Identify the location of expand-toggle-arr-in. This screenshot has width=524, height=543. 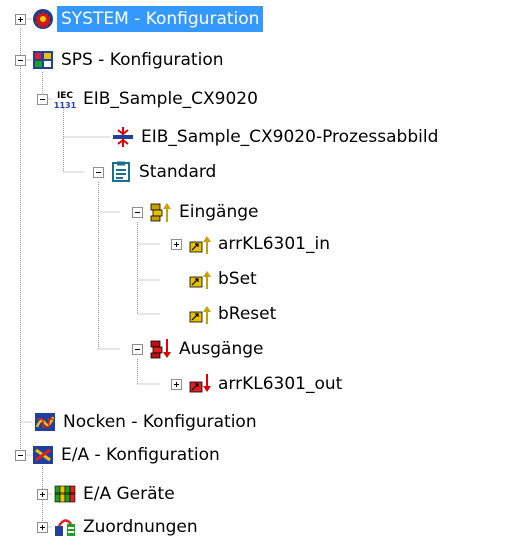
(176, 244).